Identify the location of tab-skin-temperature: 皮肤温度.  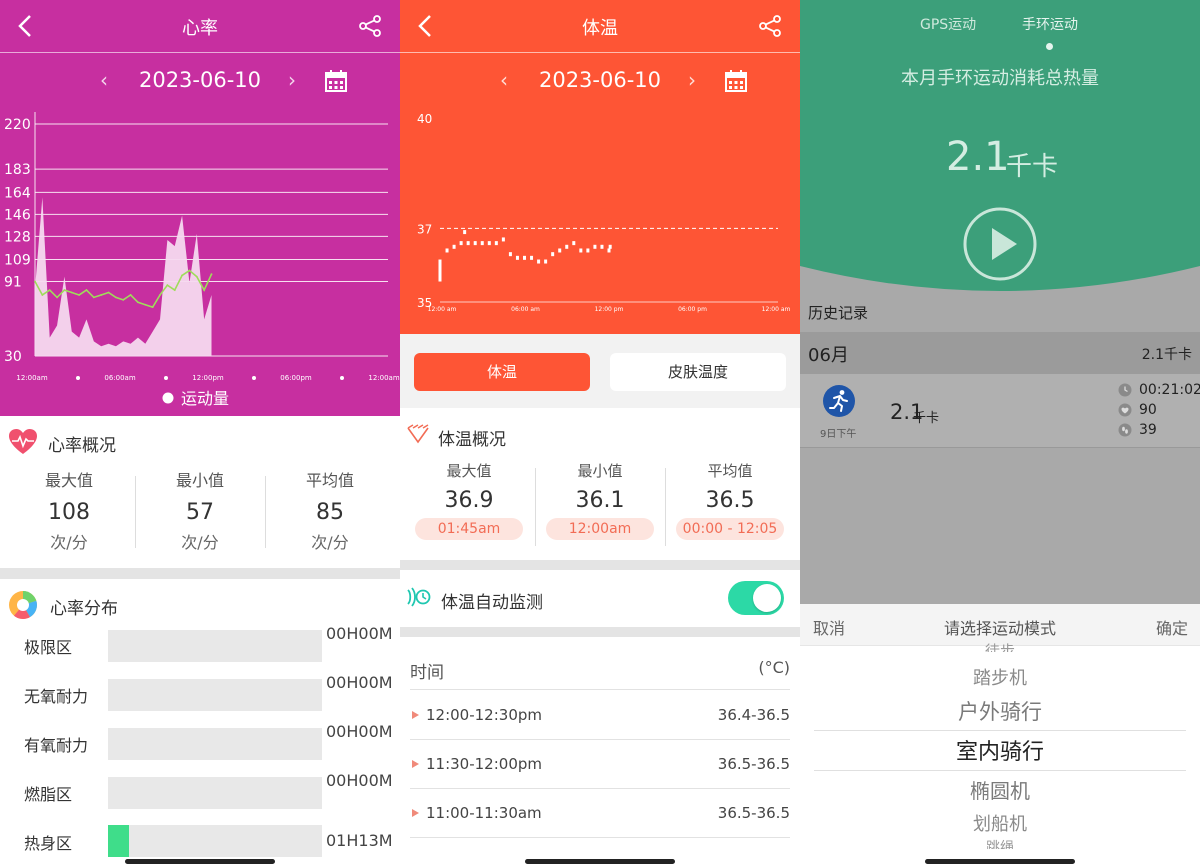
(698, 372).